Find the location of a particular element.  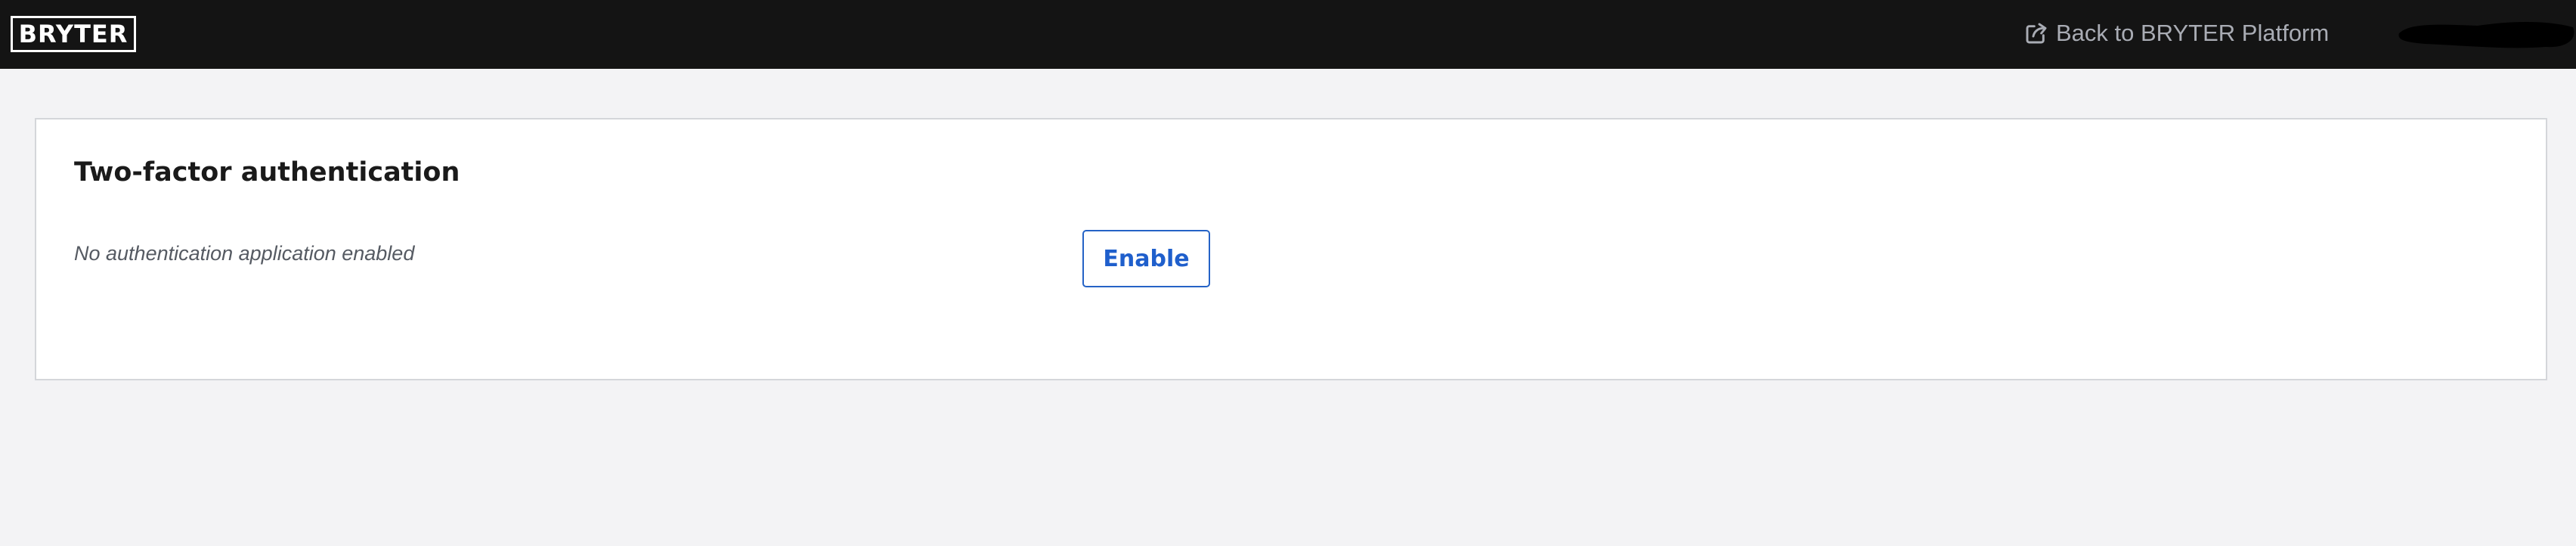

bryter-logo: BRYTER is located at coordinates (73, 34).